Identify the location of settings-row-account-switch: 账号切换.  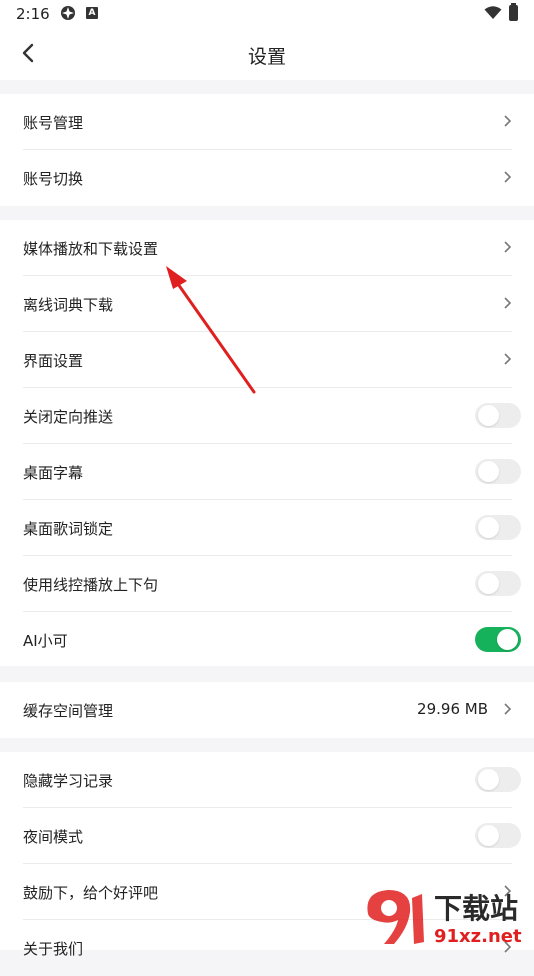
(267, 178).